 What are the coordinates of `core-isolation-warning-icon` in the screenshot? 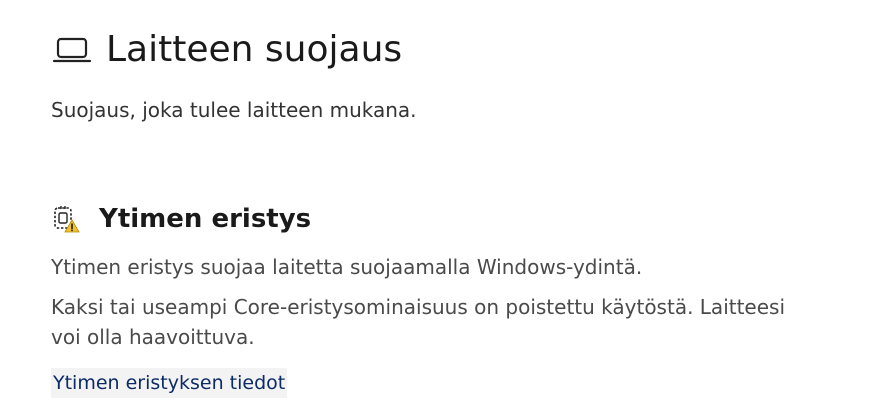 It's located at (66, 219).